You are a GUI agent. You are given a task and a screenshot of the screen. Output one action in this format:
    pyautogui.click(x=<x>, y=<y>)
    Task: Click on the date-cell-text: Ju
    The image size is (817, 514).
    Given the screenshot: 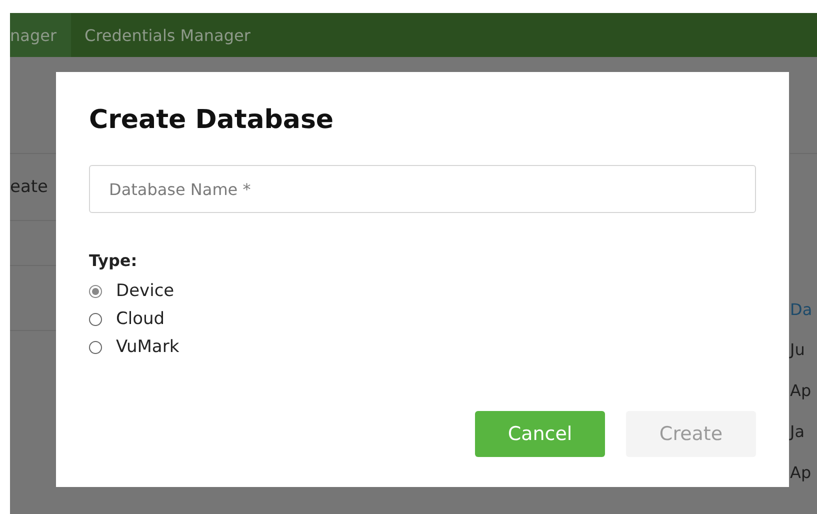 What is the action you would take?
    pyautogui.click(x=798, y=349)
    